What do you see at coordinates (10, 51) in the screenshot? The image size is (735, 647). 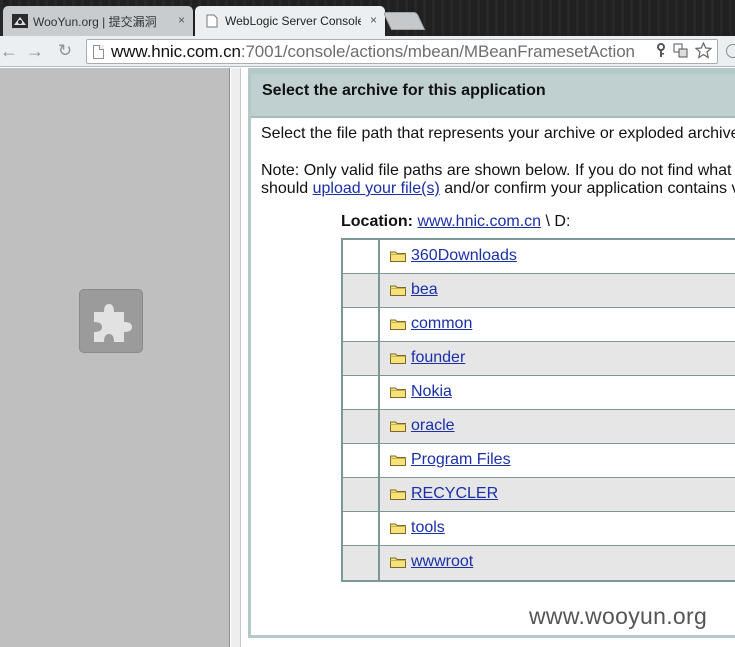 I see `back-button: ←` at bounding box center [10, 51].